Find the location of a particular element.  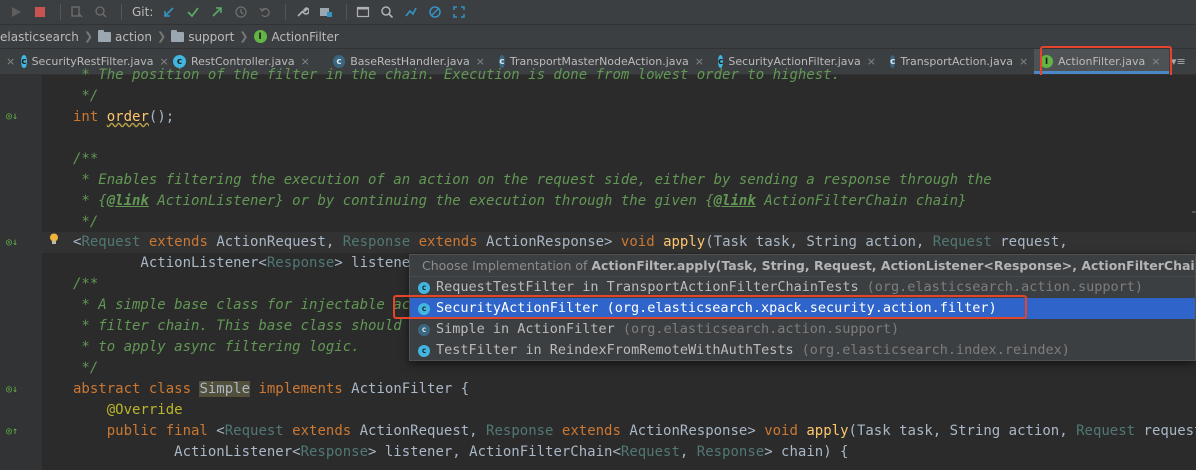

screenshot-icon is located at coordinates (459, 12).